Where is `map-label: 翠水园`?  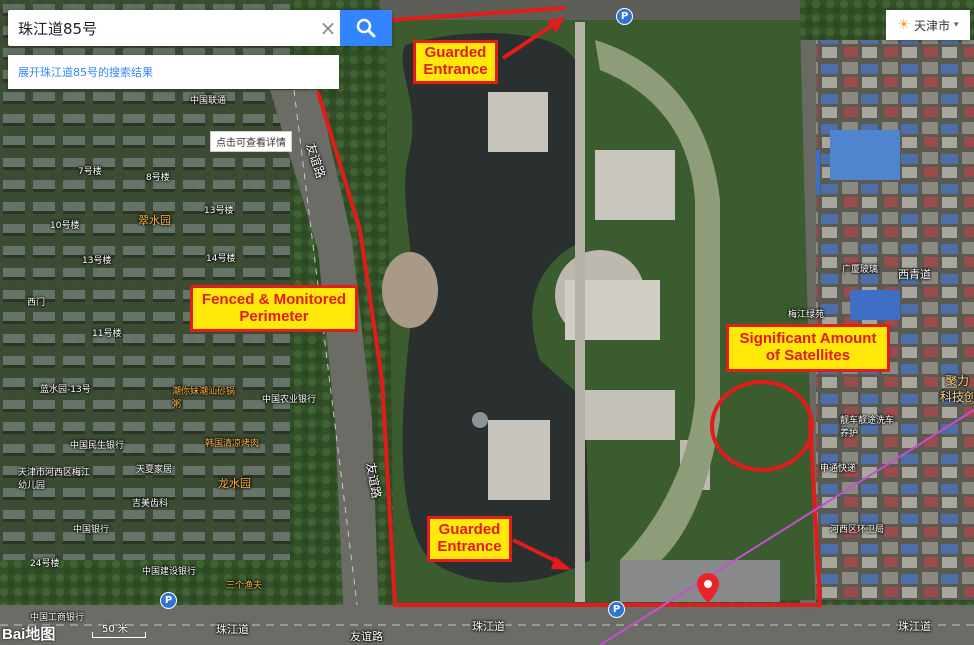 map-label: 翠水园 is located at coordinates (154, 220).